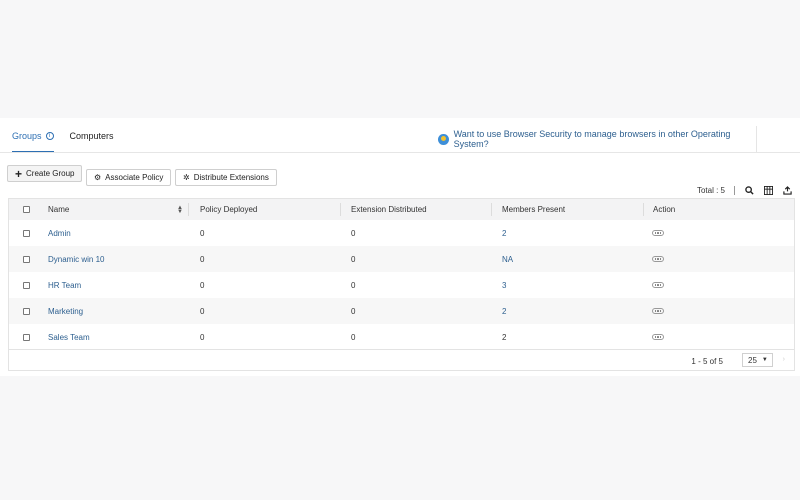 The width and height of the screenshot is (800, 500). I want to click on group-name-link: HR Team, so click(64, 285).